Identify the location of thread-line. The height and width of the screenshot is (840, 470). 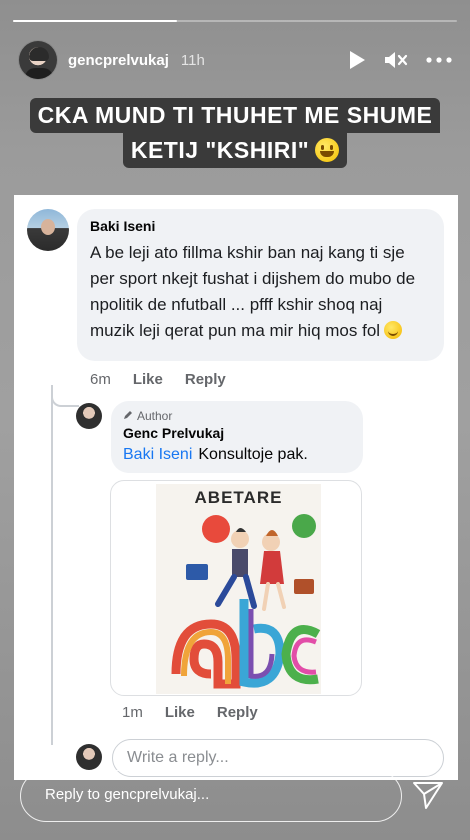
(52, 570).